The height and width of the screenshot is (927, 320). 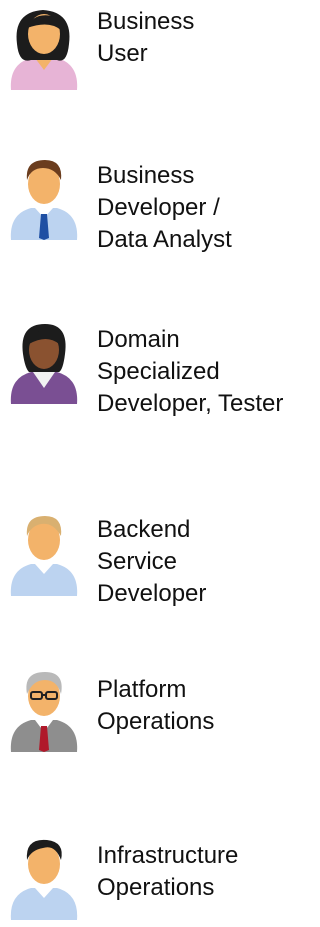 I want to click on backend-developer-icon, so click(x=44, y=553).